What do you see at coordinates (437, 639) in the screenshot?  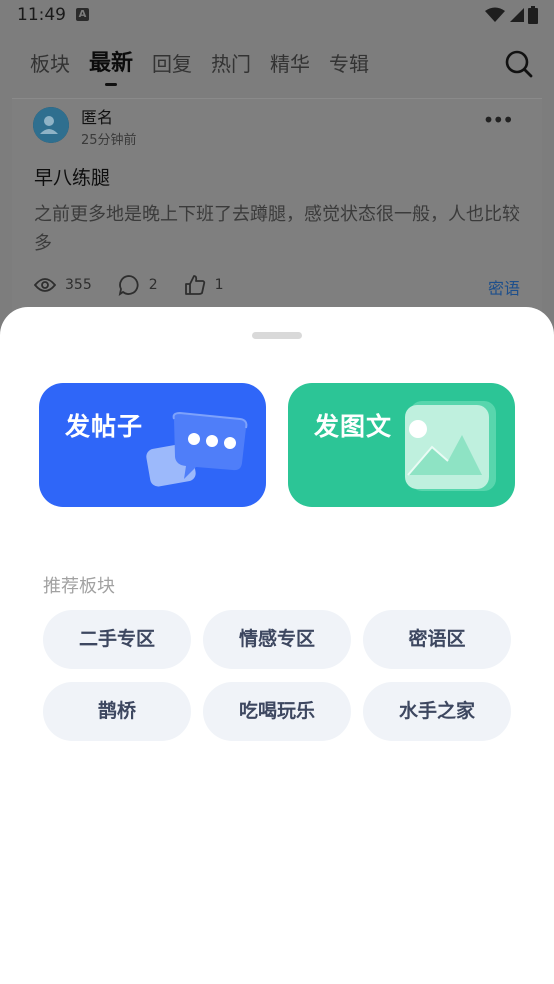 I see `board-chip: 密语区` at bounding box center [437, 639].